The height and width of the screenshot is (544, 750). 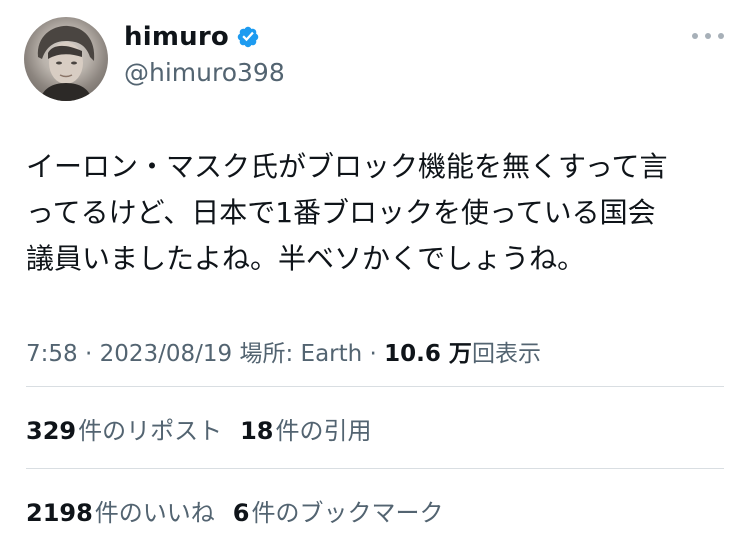 What do you see at coordinates (154, 513) in the screenshot?
I see `likes-label: 件のいいね` at bounding box center [154, 513].